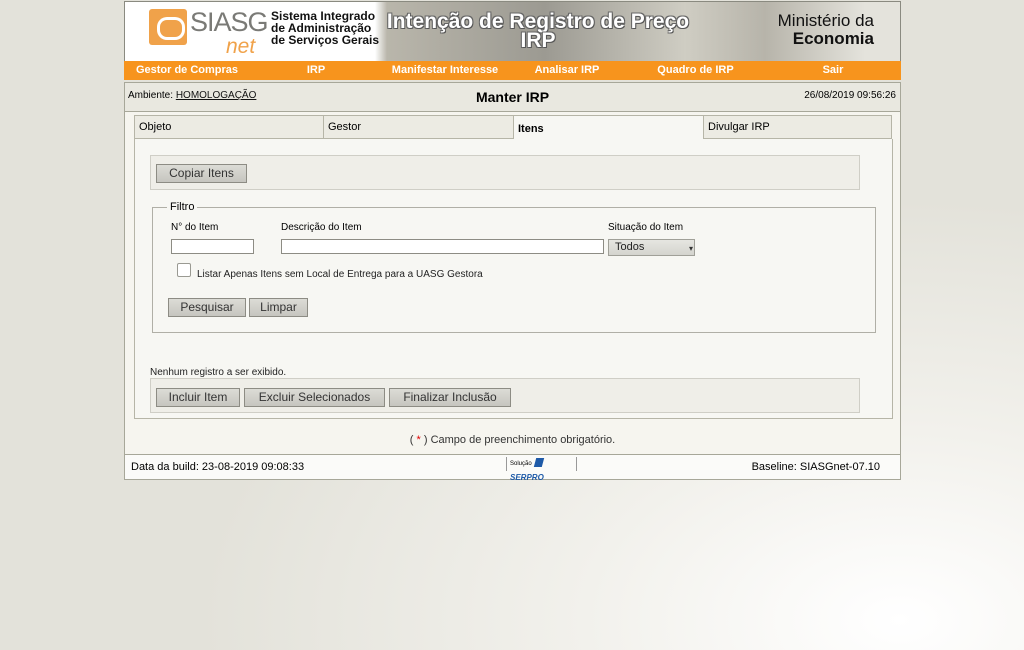  Describe the element at coordinates (228, 127) in the screenshot. I see `tab-objeto: Objeto` at that location.